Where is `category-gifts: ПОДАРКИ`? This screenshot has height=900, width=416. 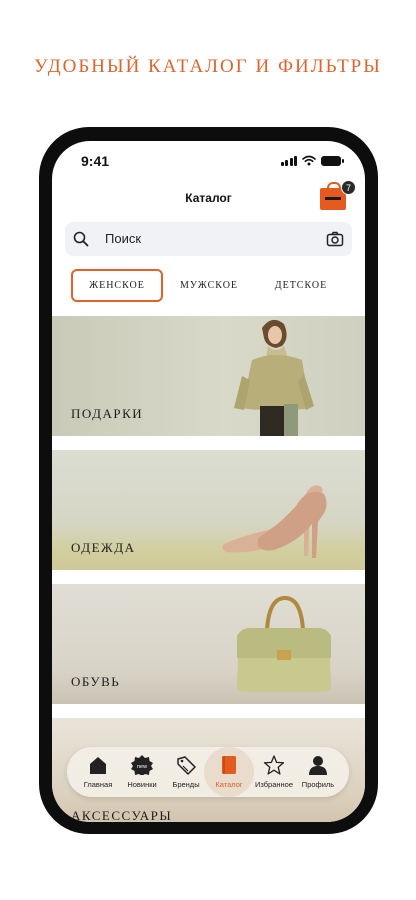 category-gifts: ПОДАРКИ is located at coordinates (208, 376).